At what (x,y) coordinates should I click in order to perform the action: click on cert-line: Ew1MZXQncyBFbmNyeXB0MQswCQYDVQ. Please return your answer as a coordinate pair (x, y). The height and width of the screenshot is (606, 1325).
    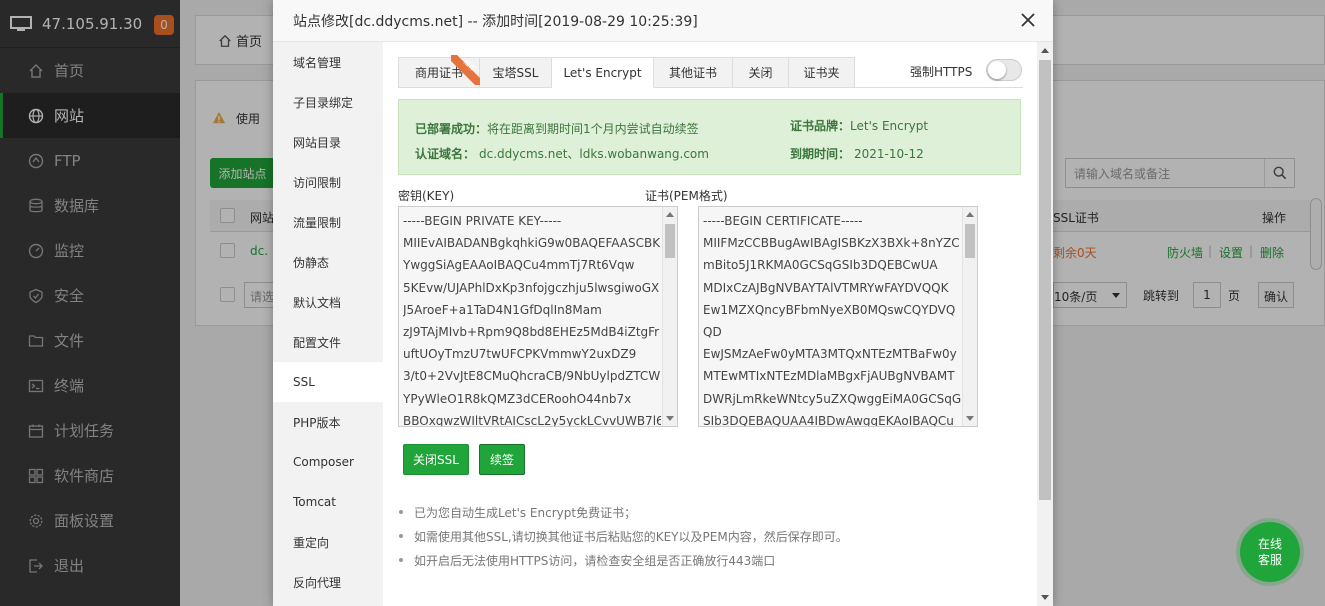
    Looking at the image, I should click on (829, 309).